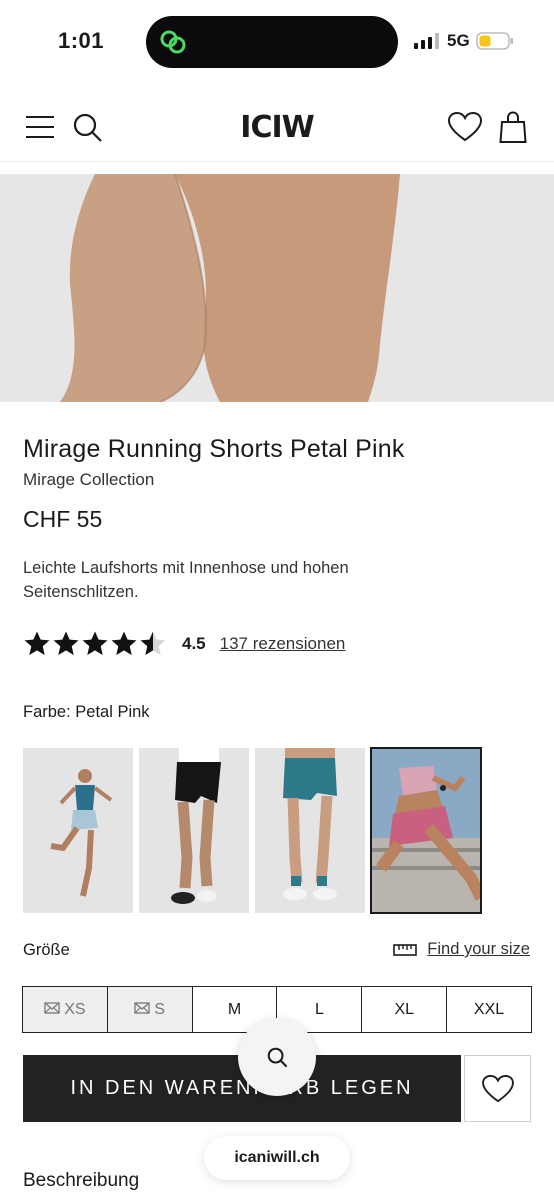 The width and height of the screenshot is (554, 1200). I want to click on product-title: Mirage Running Shorts Petal Pink, so click(214, 449).